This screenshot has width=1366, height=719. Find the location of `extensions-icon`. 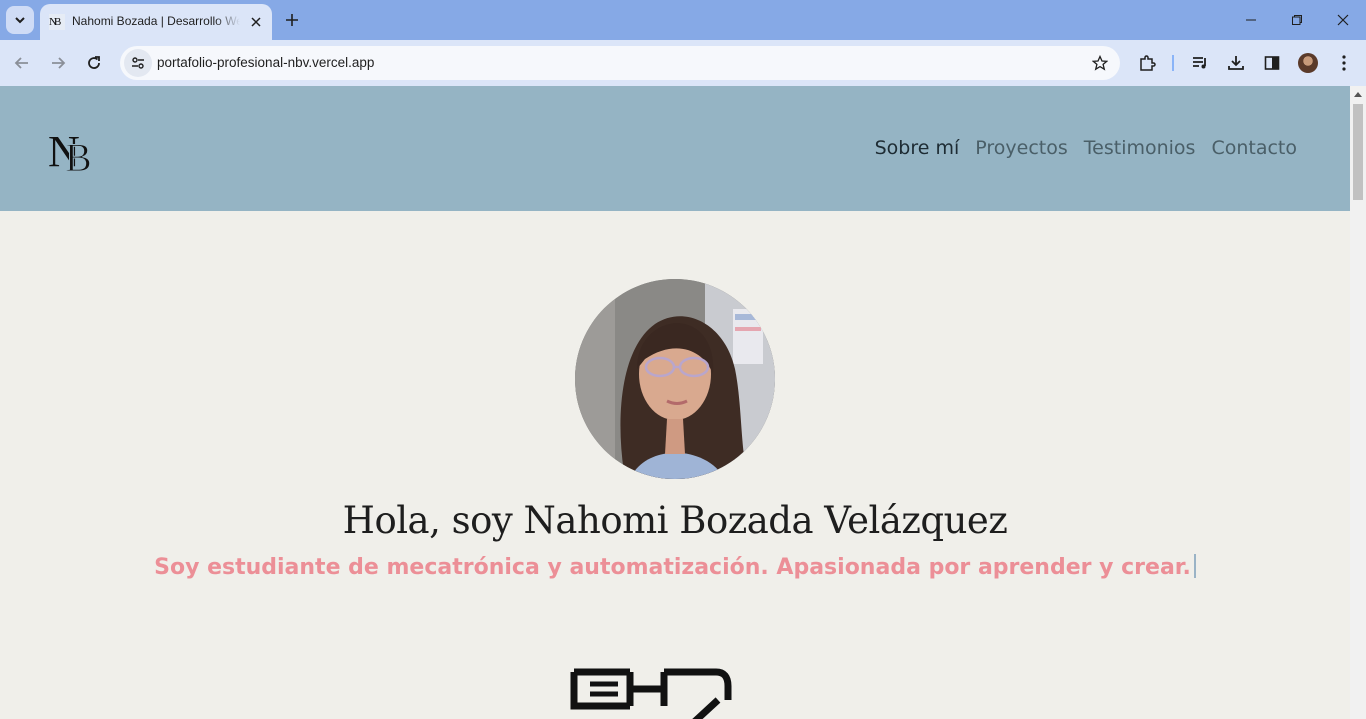

extensions-icon is located at coordinates (1148, 63).